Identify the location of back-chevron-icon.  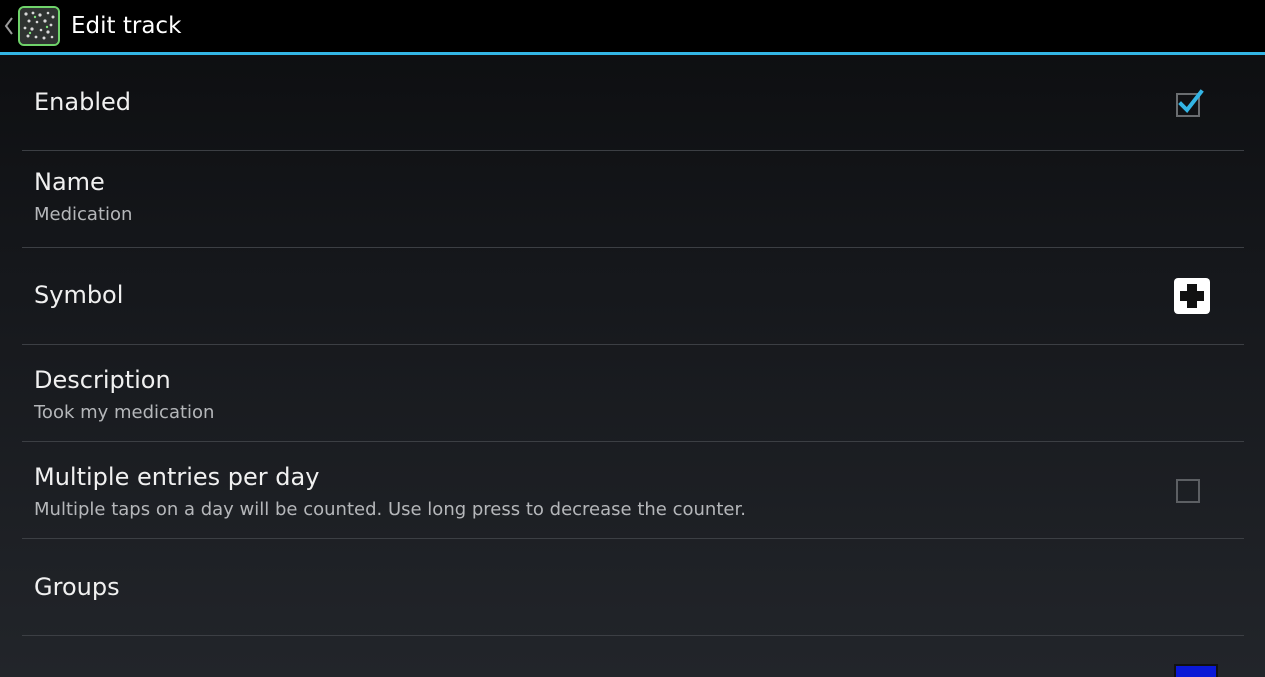
(9, 26).